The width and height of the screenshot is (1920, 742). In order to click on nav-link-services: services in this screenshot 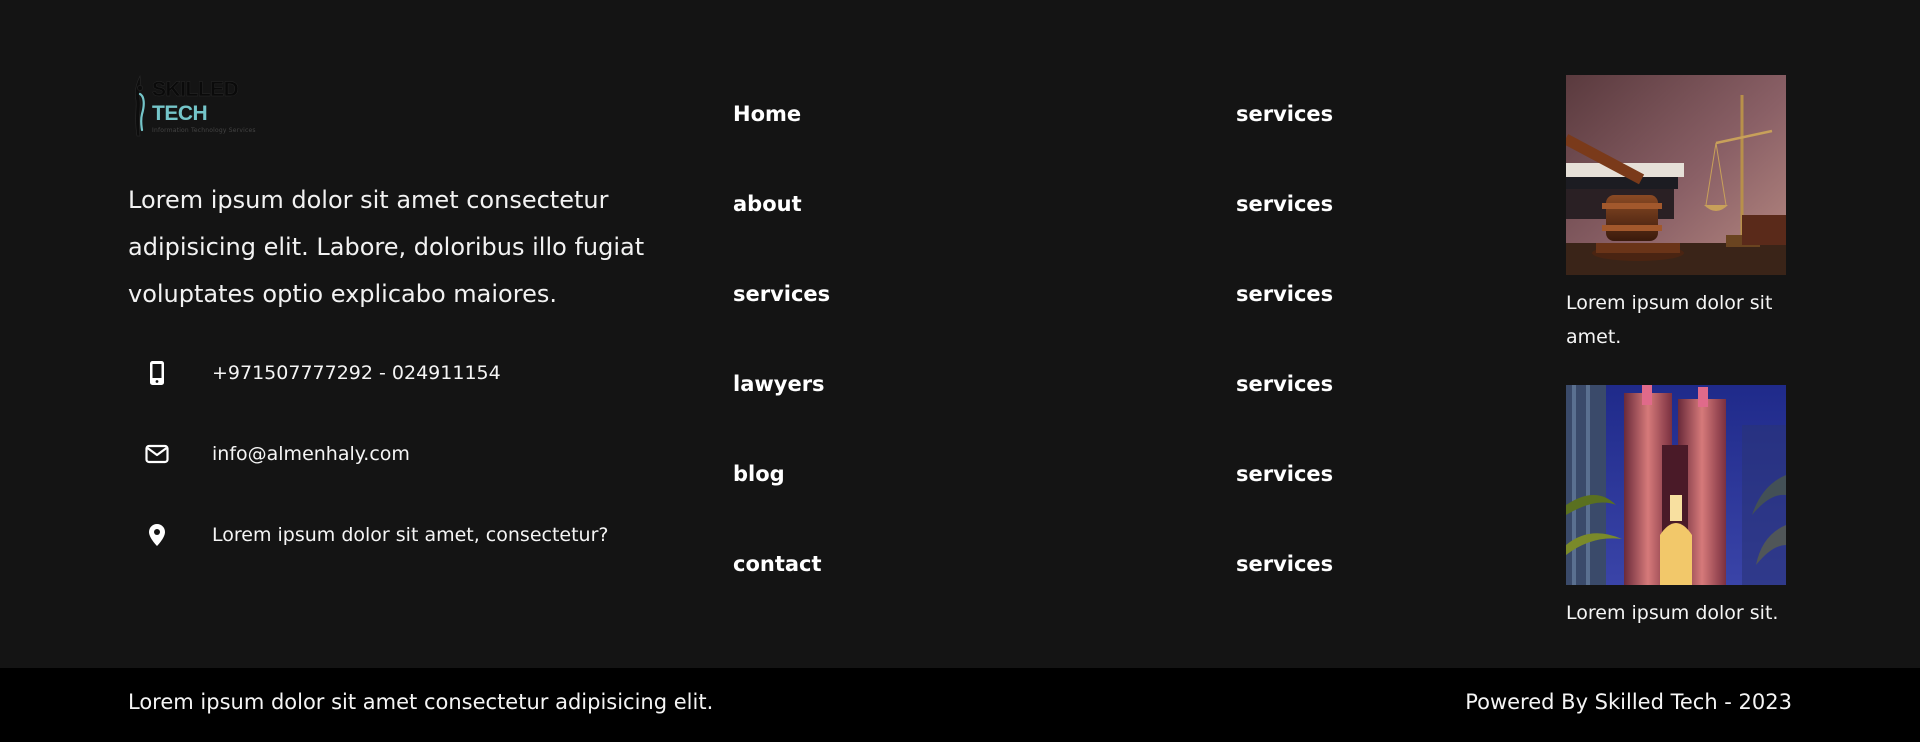, I will do `click(781, 294)`.